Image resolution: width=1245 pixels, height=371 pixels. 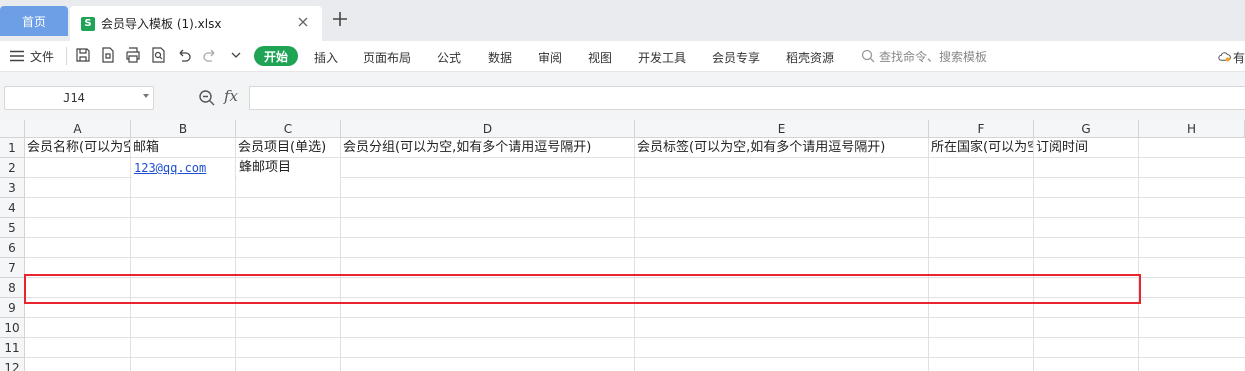 What do you see at coordinates (340, 19) in the screenshot?
I see `new-tab-icon` at bounding box center [340, 19].